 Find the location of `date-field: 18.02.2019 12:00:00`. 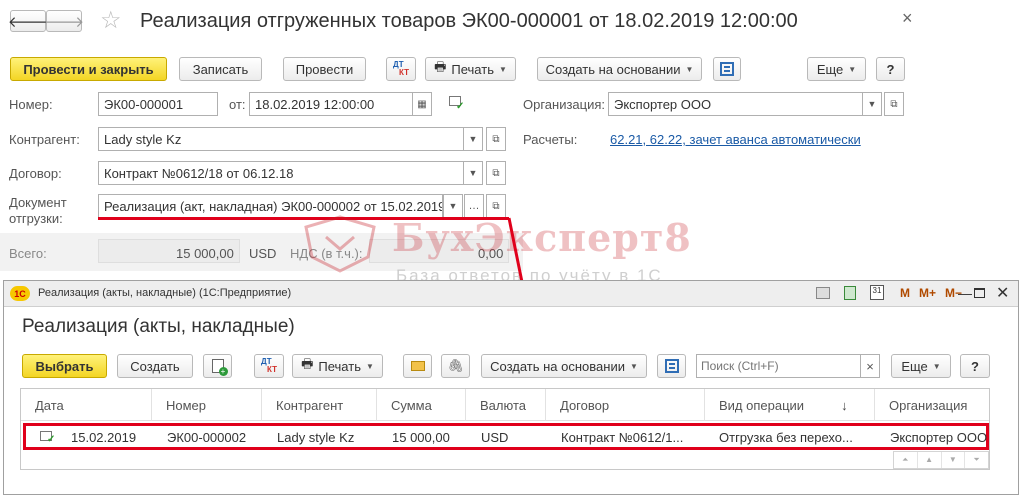

date-field: 18.02.2019 12:00:00 is located at coordinates (332, 104).